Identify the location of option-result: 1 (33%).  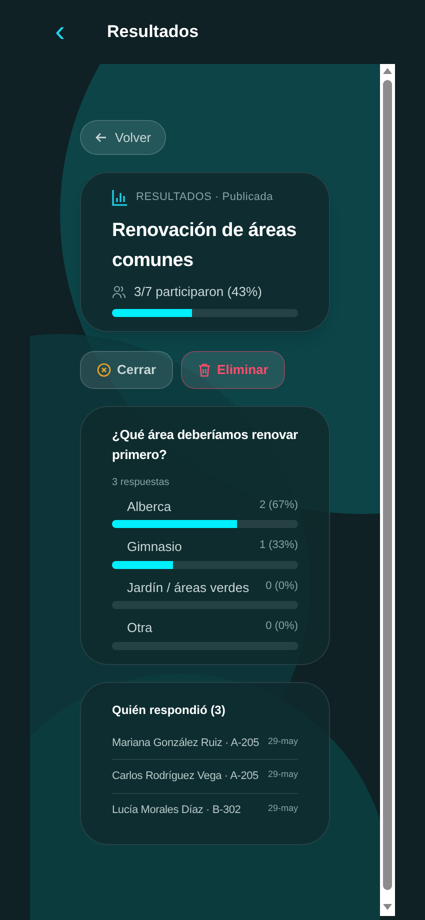
(278, 545).